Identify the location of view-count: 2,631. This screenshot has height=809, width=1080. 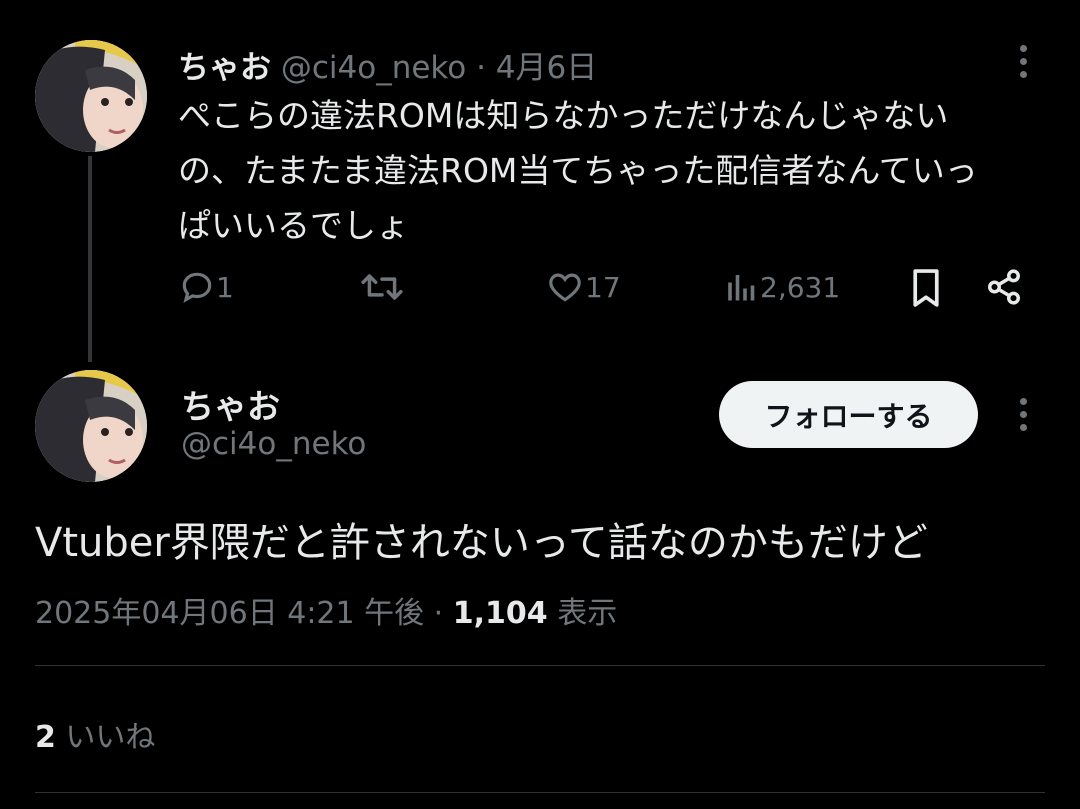
(800, 287).